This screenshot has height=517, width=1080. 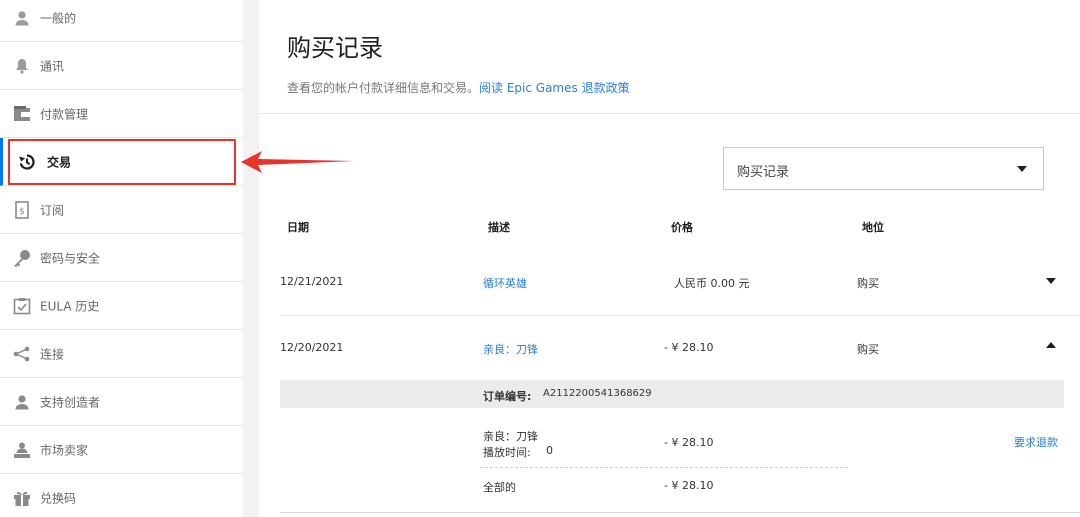 What do you see at coordinates (58, 18) in the screenshot?
I see `sidebar-item-label: 一般的` at bounding box center [58, 18].